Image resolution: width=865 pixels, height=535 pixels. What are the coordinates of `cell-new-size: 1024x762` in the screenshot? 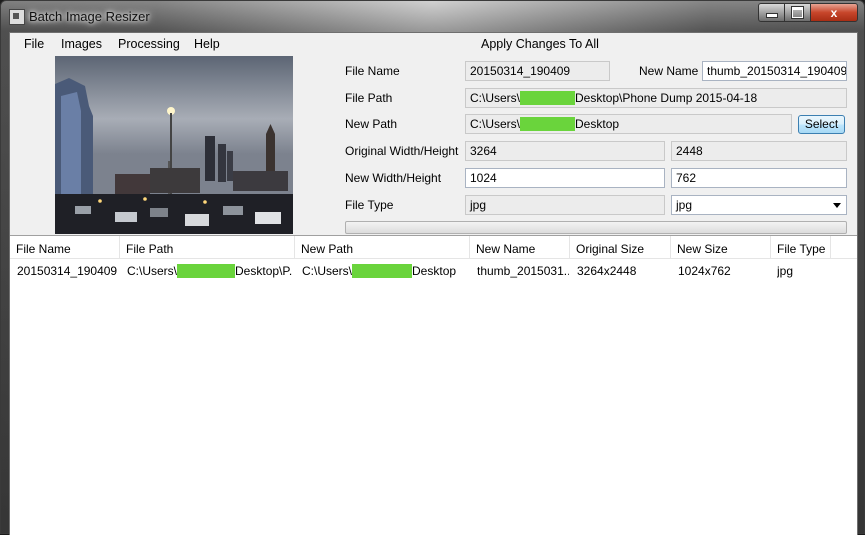 It's located at (704, 271).